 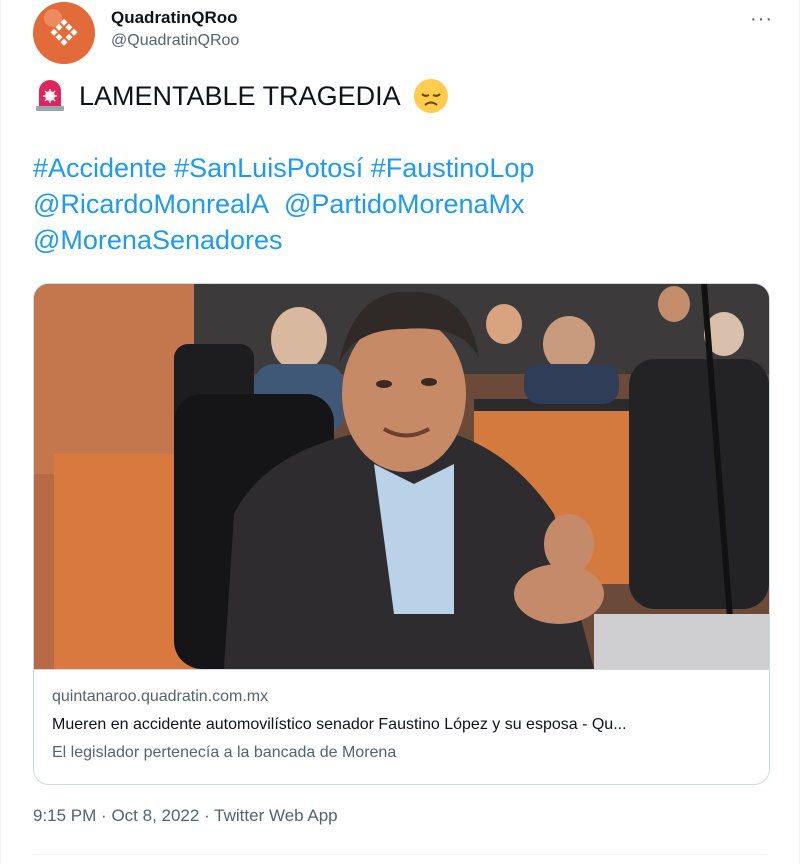 I want to click on author-display-name: QuadratinQRoo, so click(x=175, y=18).